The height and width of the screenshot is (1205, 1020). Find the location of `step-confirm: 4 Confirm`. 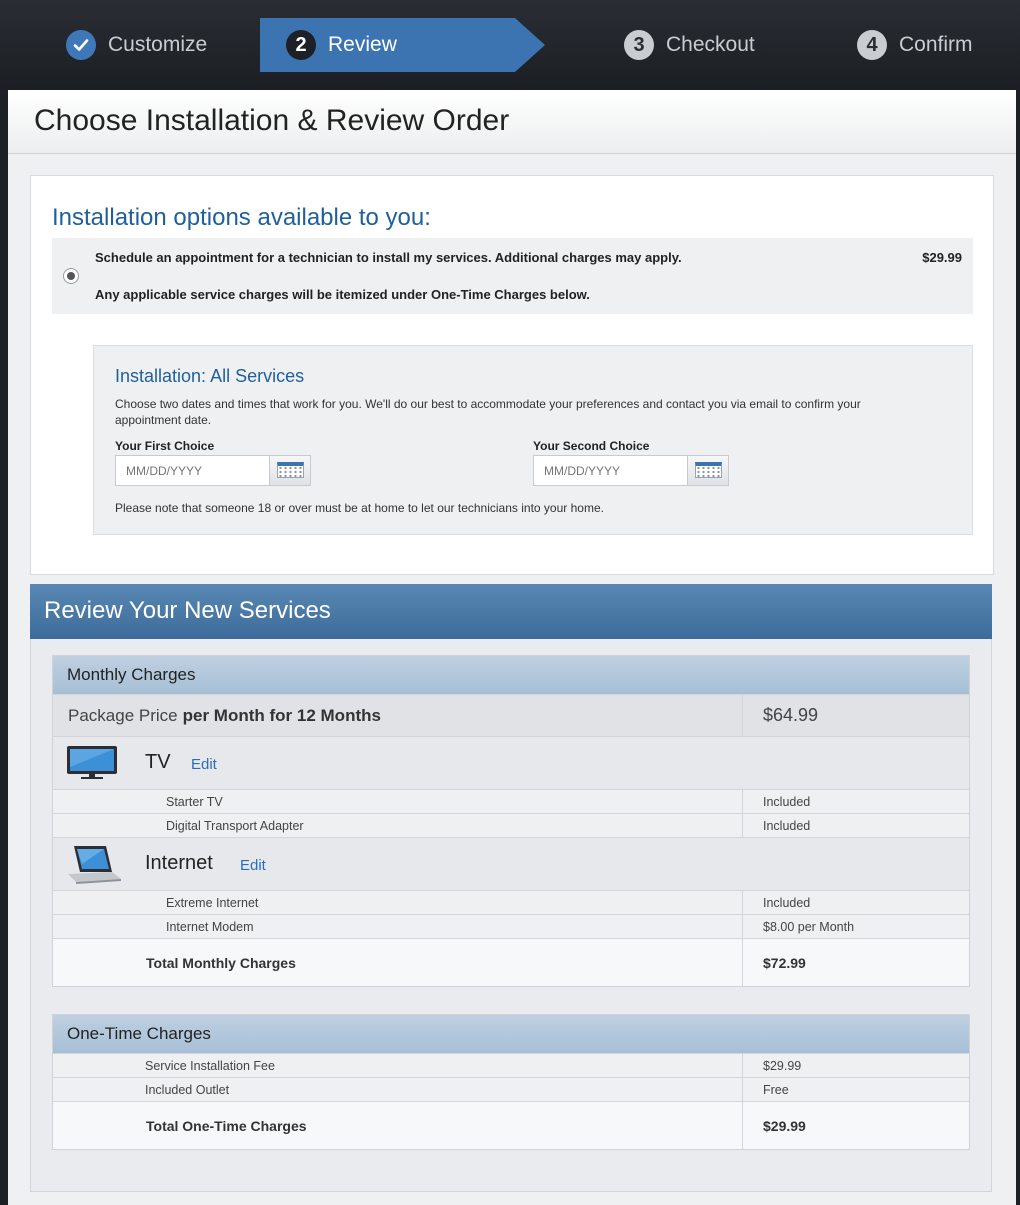

step-confirm: 4 Confirm is located at coordinates (915, 45).